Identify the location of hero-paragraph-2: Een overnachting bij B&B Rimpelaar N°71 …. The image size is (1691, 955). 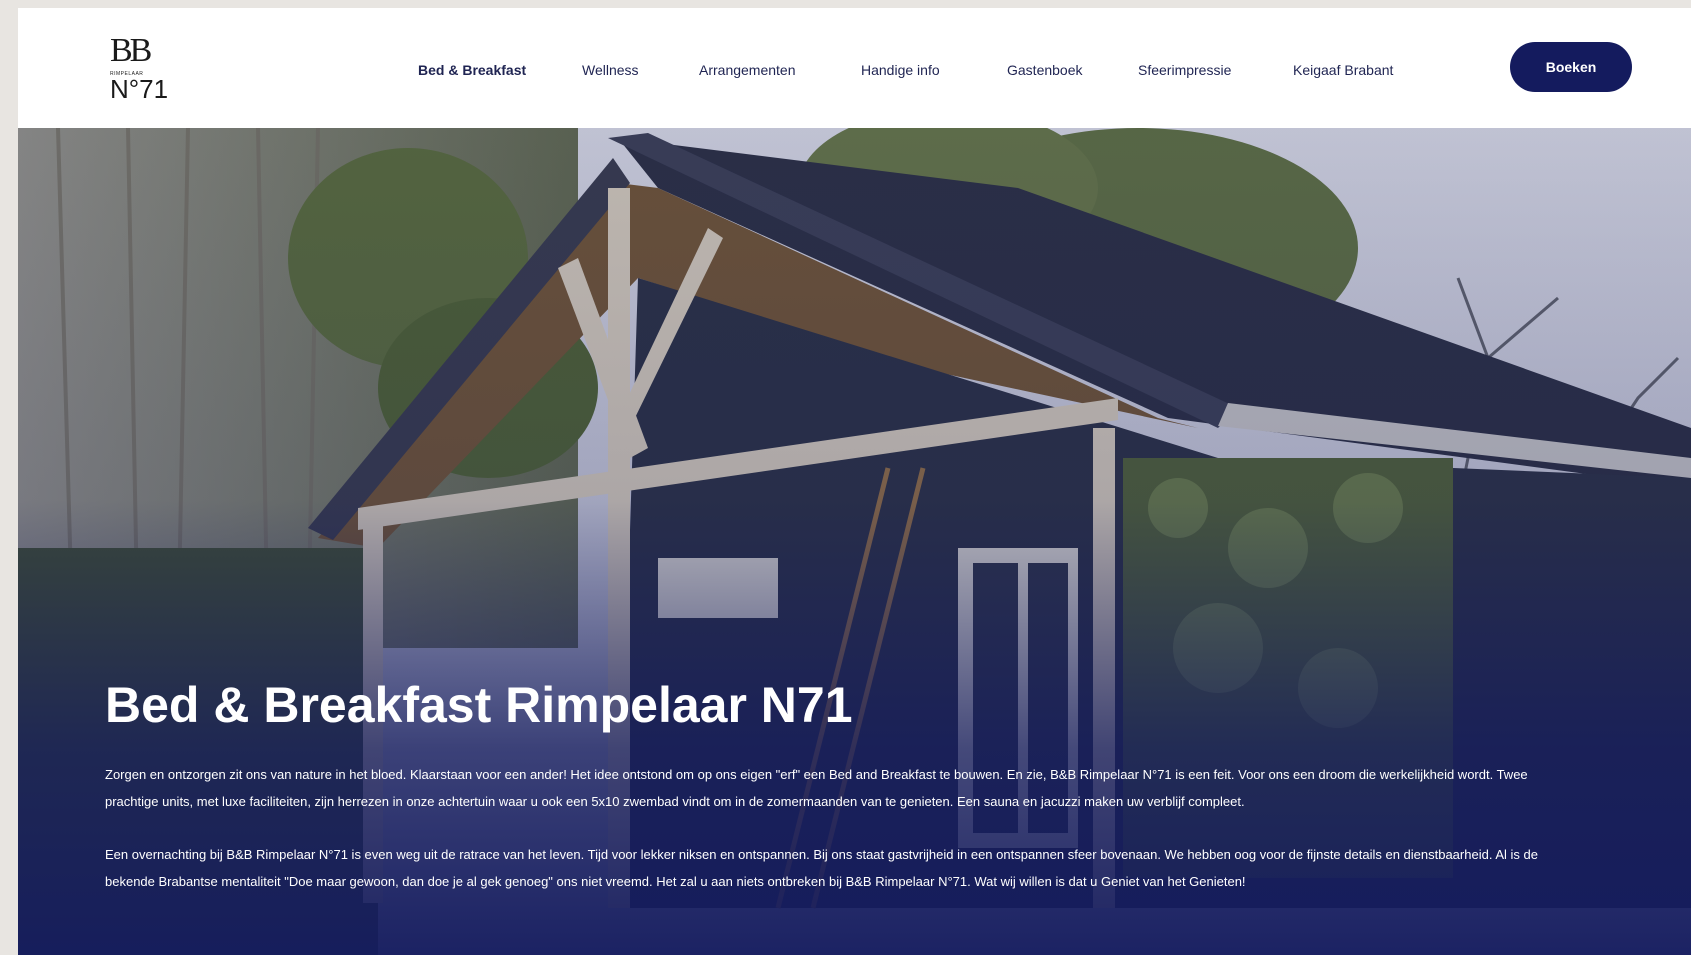
(821, 868).